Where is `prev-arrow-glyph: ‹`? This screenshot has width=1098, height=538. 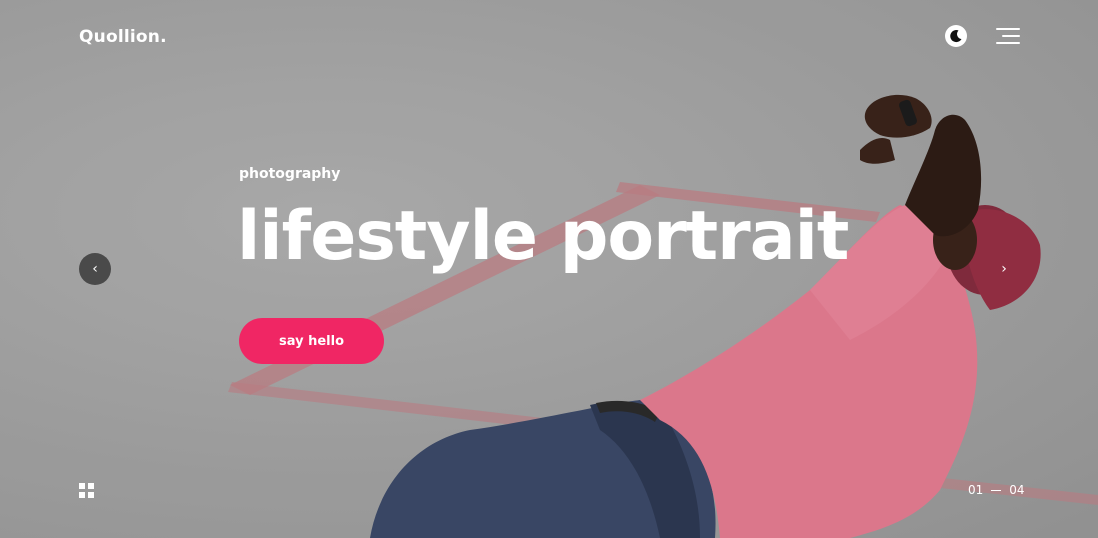
prev-arrow-glyph: ‹ is located at coordinates (95, 269).